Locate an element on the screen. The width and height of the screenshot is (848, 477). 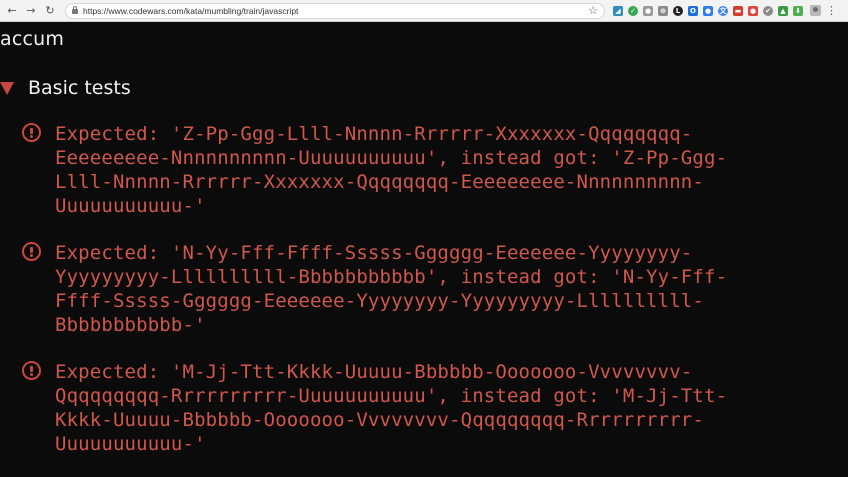
bookmark-star-icon: ☆ is located at coordinates (593, 10).